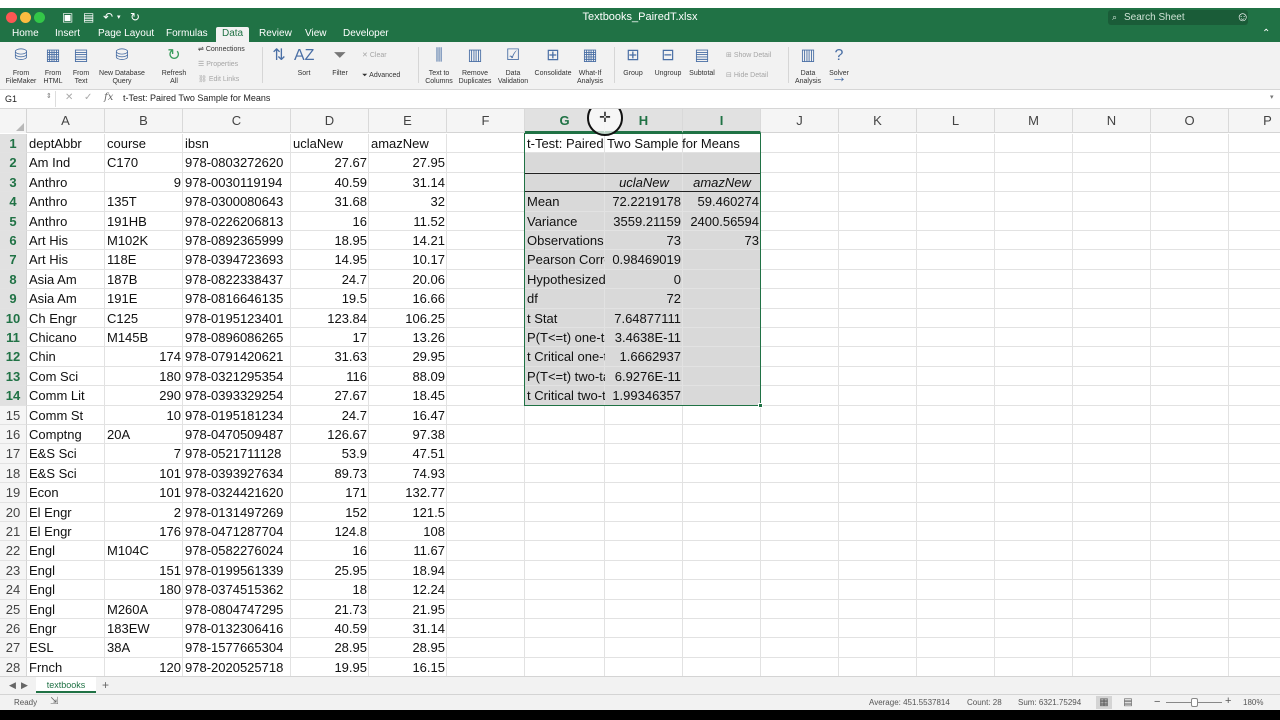 This screenshot has width=1280, height=720. What do you see at coordinates (13, 415) in the screenshot?
I see `row-header-15: 15` at bounding box center [13, 415].